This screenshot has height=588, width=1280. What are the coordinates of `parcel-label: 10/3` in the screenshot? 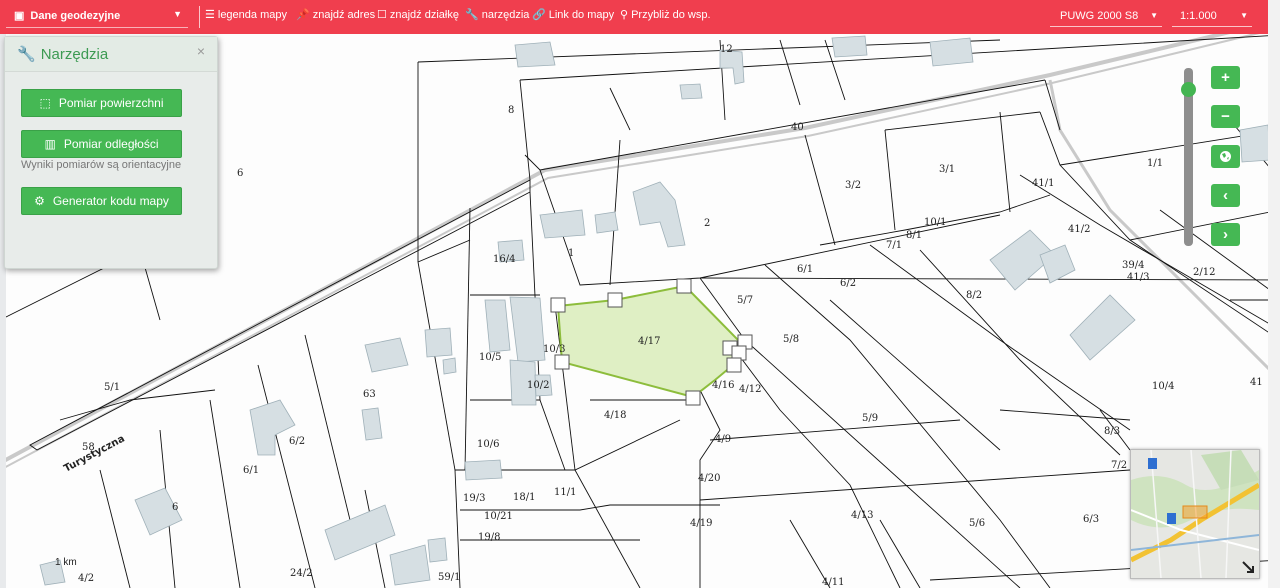 It's located at (554, 349).